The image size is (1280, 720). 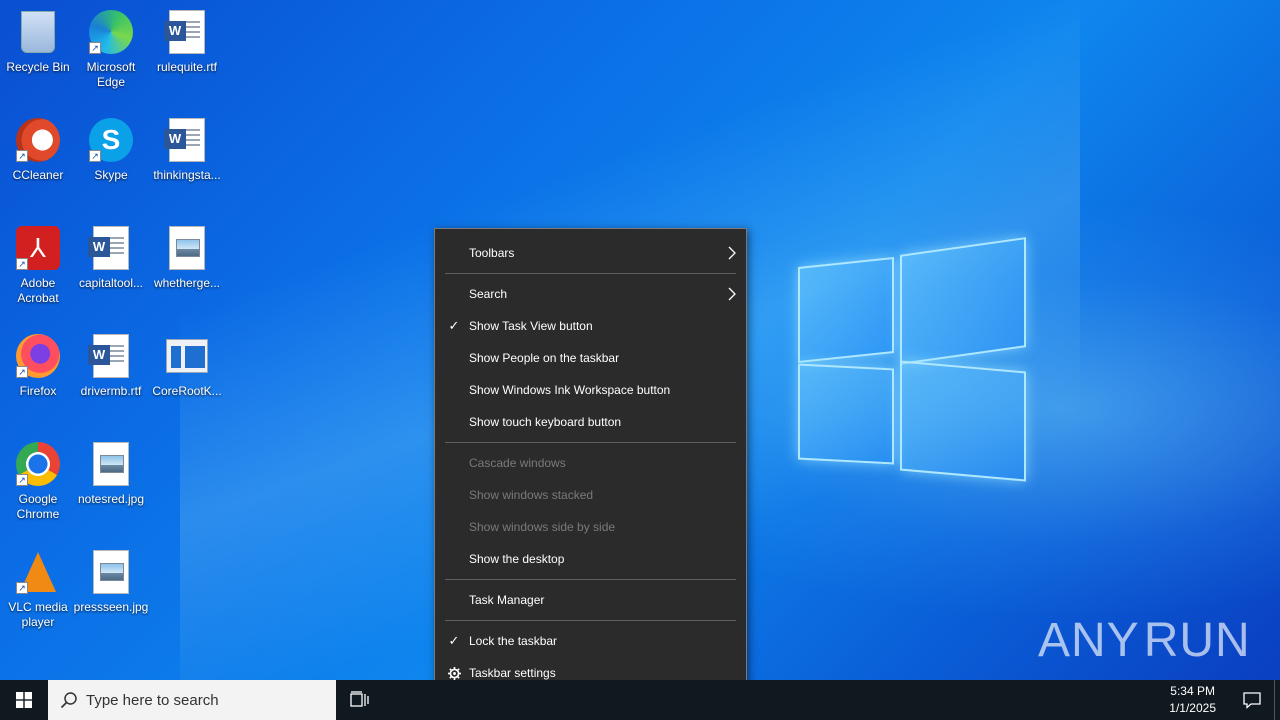 I want to click on menu-item-cascade-windows: Cascade windows, so click(x=590, y=463).